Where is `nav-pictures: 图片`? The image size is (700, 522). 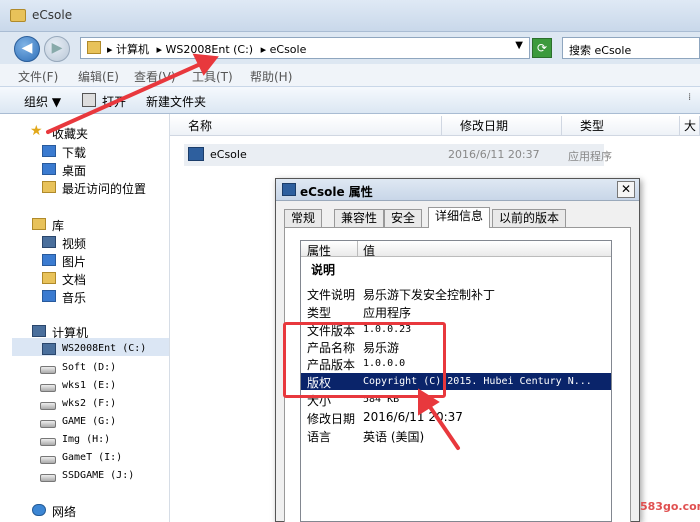
nav-pictures: 图片 is located at coordinates (74, 261).